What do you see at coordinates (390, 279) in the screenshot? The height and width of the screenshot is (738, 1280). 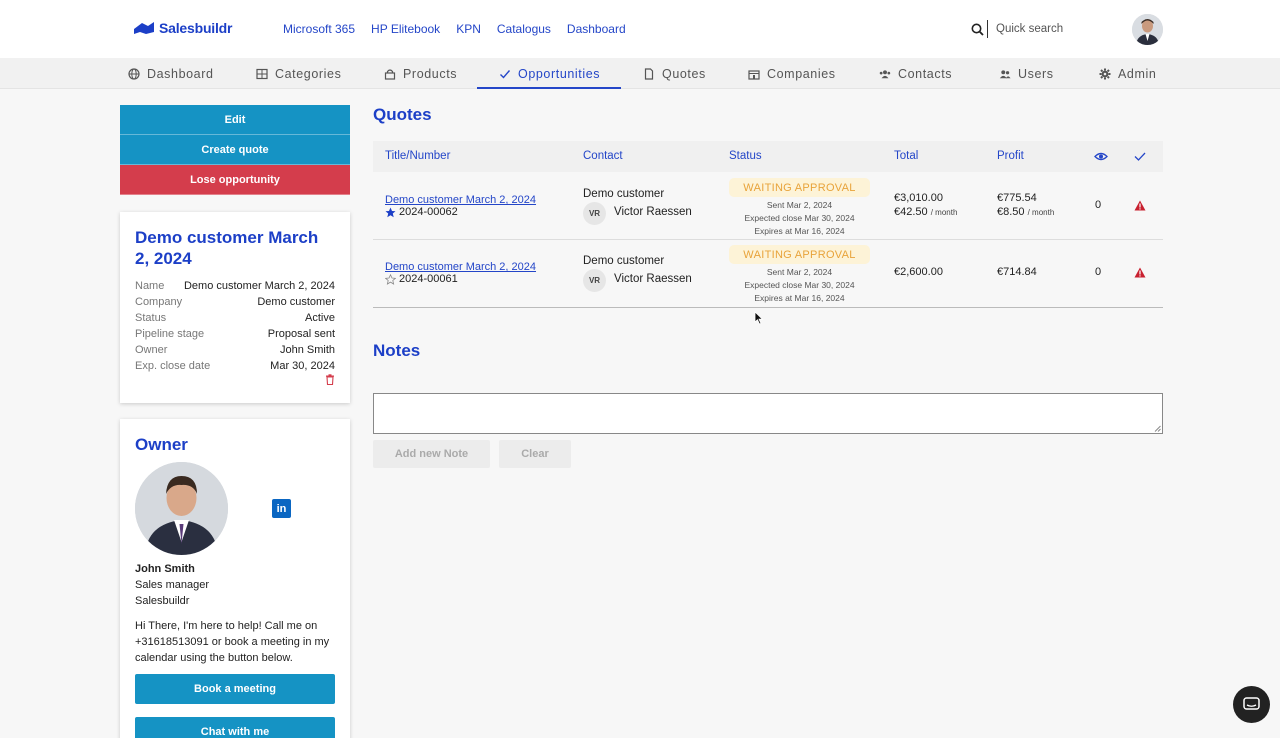 I see `star-outline-icon` at bounding box center [390, 279].